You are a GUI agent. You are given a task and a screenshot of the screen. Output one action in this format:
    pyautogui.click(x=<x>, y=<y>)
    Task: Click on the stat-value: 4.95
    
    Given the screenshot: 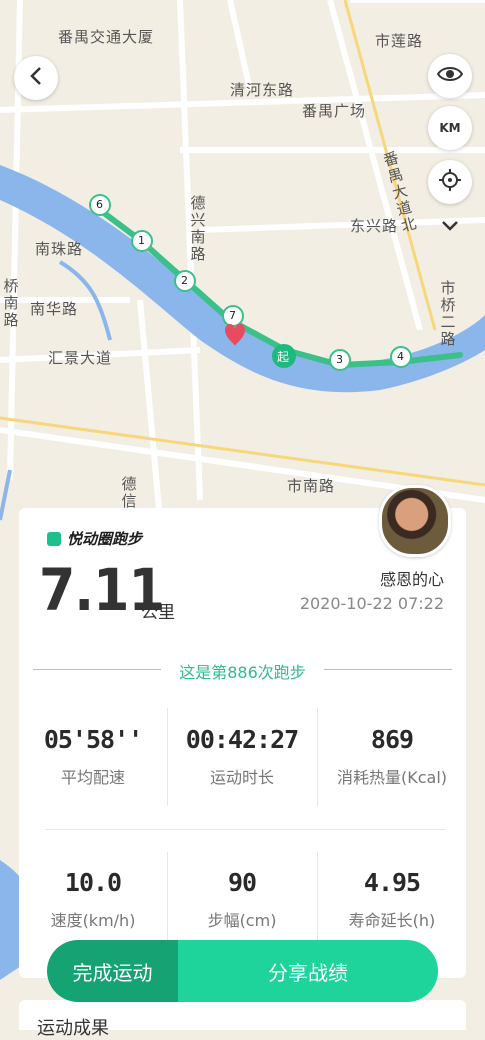 What is the action you would take?
    pyautogui.click(x=392, y=882)
    